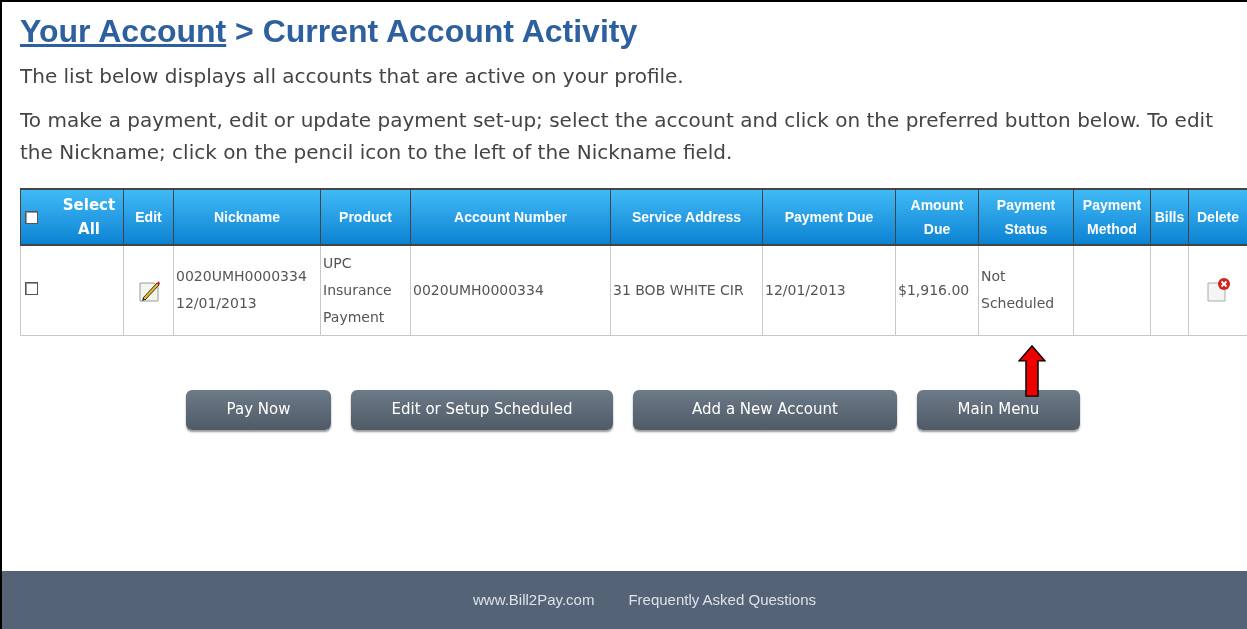 The image size is (1247, 629). Describe the element at coordinates (242, 277) in the screenshot. I see `nickname-text: 0020UMH0000334` at that location.